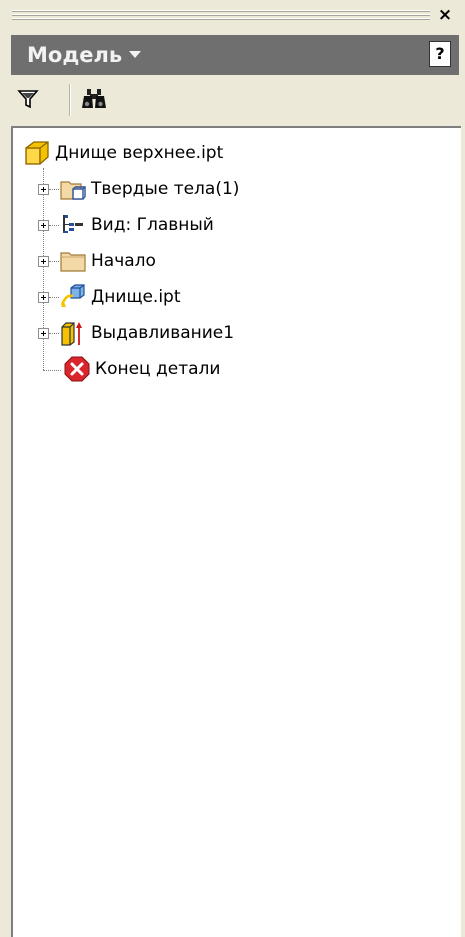  I want to click on tree-item-derived-part: Днище.ipt, so click(120, 297).